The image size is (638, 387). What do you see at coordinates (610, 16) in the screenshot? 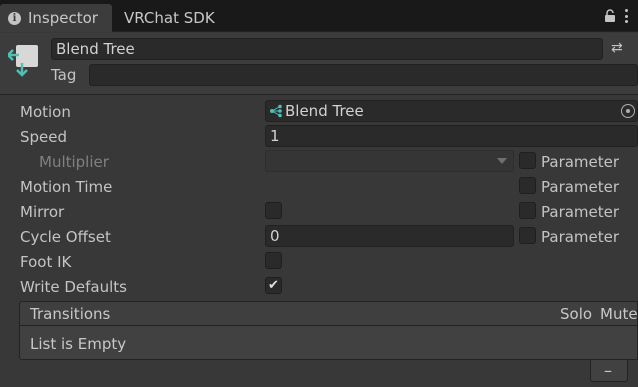
I see `lock-icon` at bounding box center [610, 16].